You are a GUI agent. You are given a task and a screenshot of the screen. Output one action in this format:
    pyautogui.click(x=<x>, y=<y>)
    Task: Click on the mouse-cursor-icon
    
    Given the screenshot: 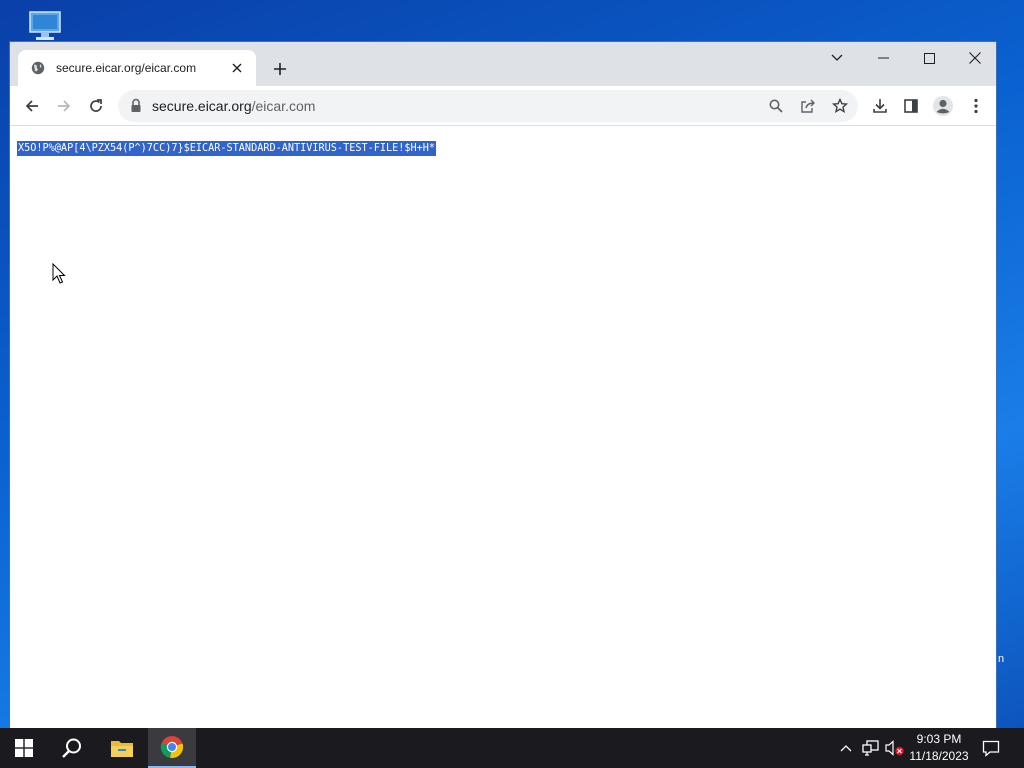 What is the action you would take?
    pyautogui.click(x=59, y=276)
    